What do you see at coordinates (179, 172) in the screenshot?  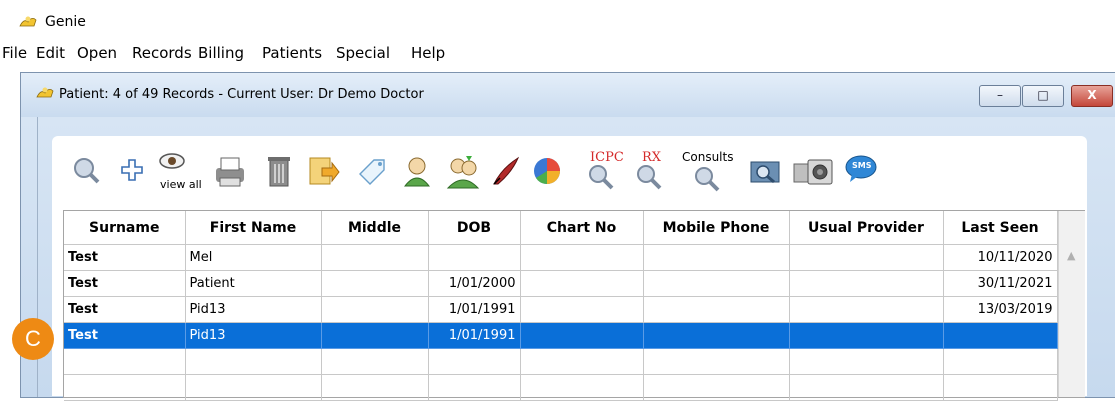 I see `view-all-button: view all` at bounding box center [179, 172].